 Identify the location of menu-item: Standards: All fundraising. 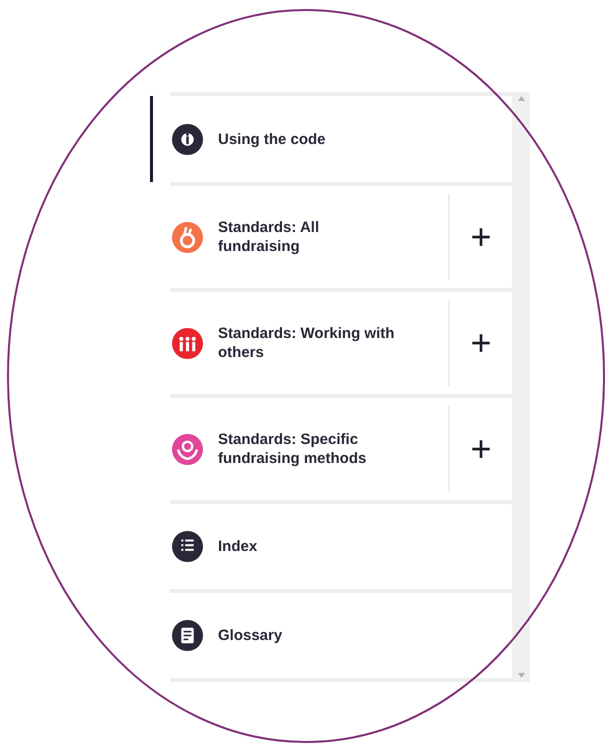
(299, 237).